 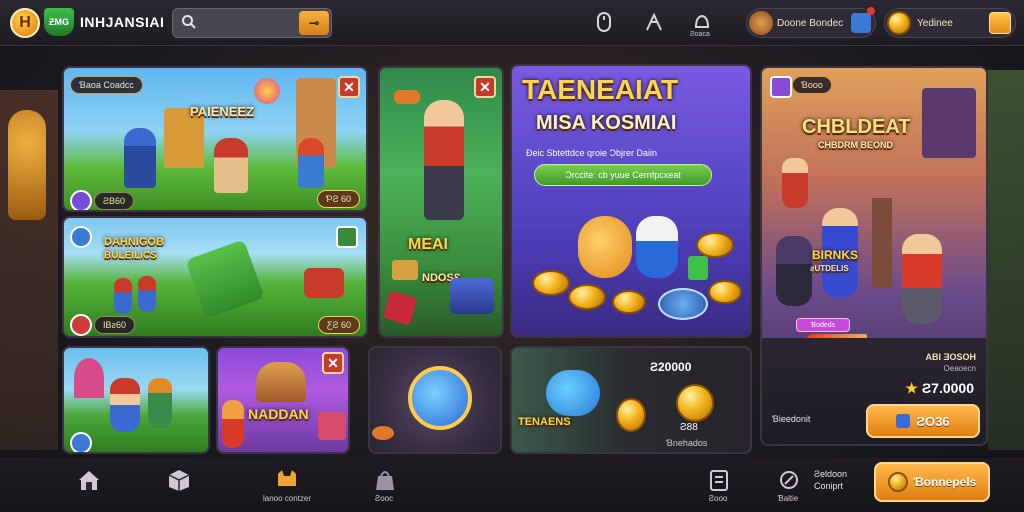 I want to click on car-image, so click(x=324, y=283).